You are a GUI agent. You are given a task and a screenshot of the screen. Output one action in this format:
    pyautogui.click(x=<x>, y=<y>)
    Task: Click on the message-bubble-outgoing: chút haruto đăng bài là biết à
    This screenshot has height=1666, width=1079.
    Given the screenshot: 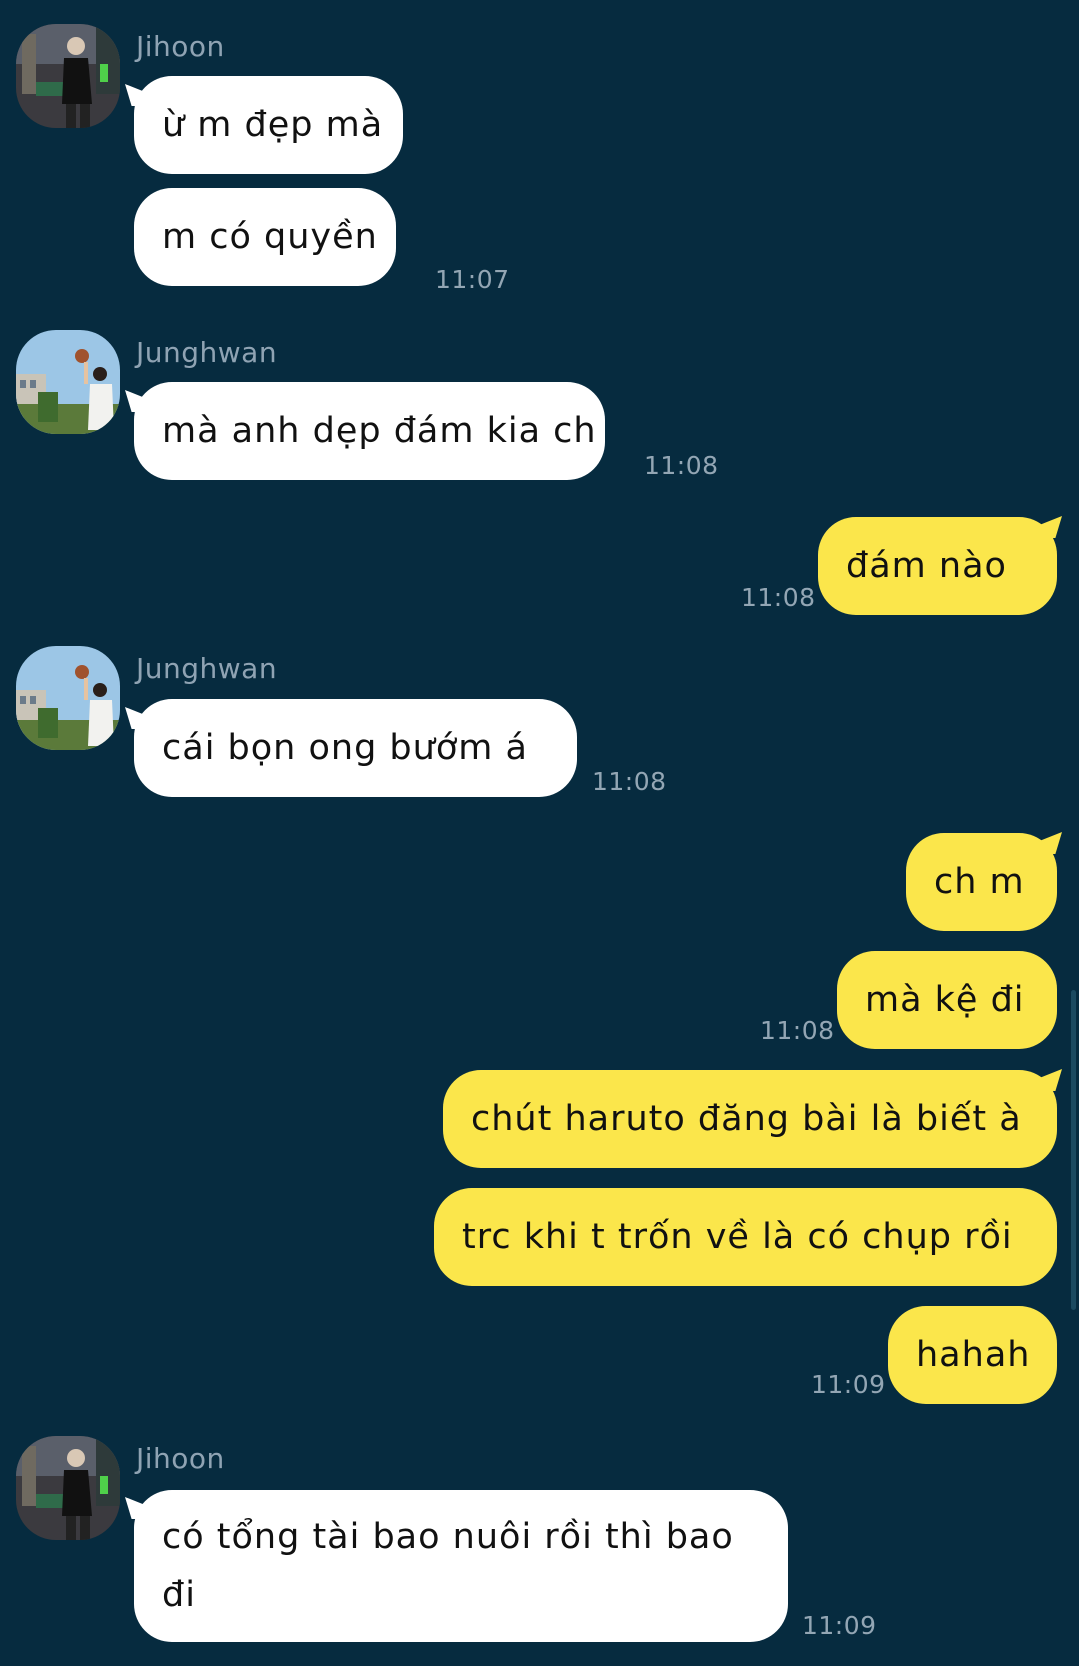 What is the action you would take?
    pyautogui.click(x=750, y=1119)
    